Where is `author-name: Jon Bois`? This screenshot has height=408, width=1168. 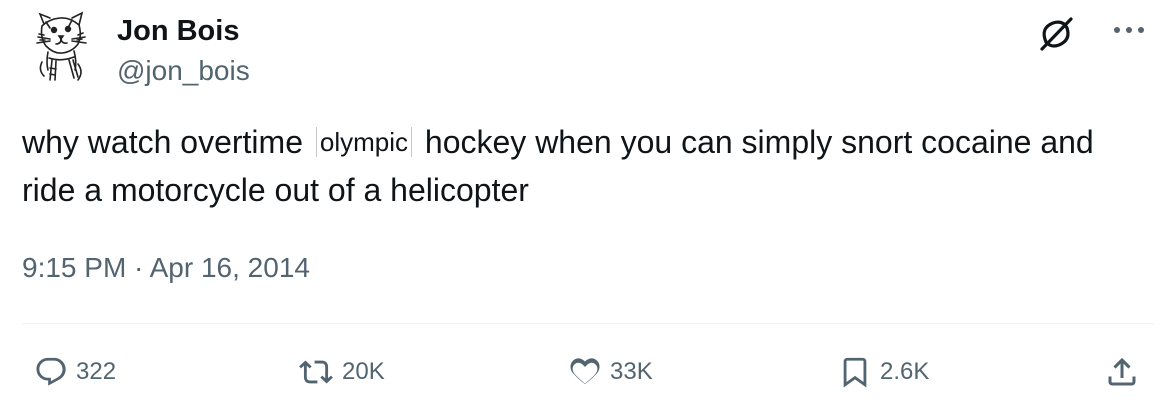
author-name: Jon Bois is located at coordinates (178, 31).